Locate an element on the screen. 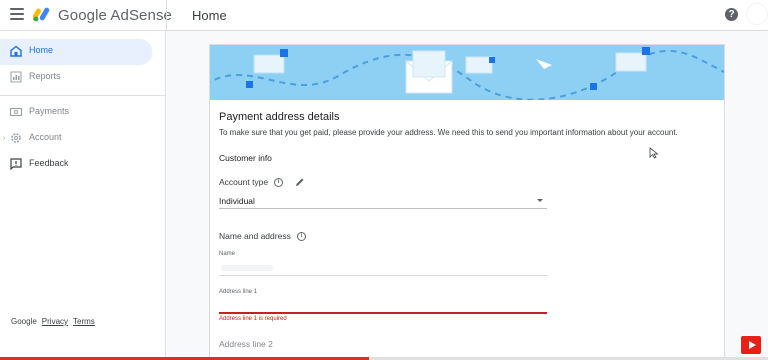 The image size is (768, 360). customer-info-heading: Customer info is located at coordinates (245, 158).